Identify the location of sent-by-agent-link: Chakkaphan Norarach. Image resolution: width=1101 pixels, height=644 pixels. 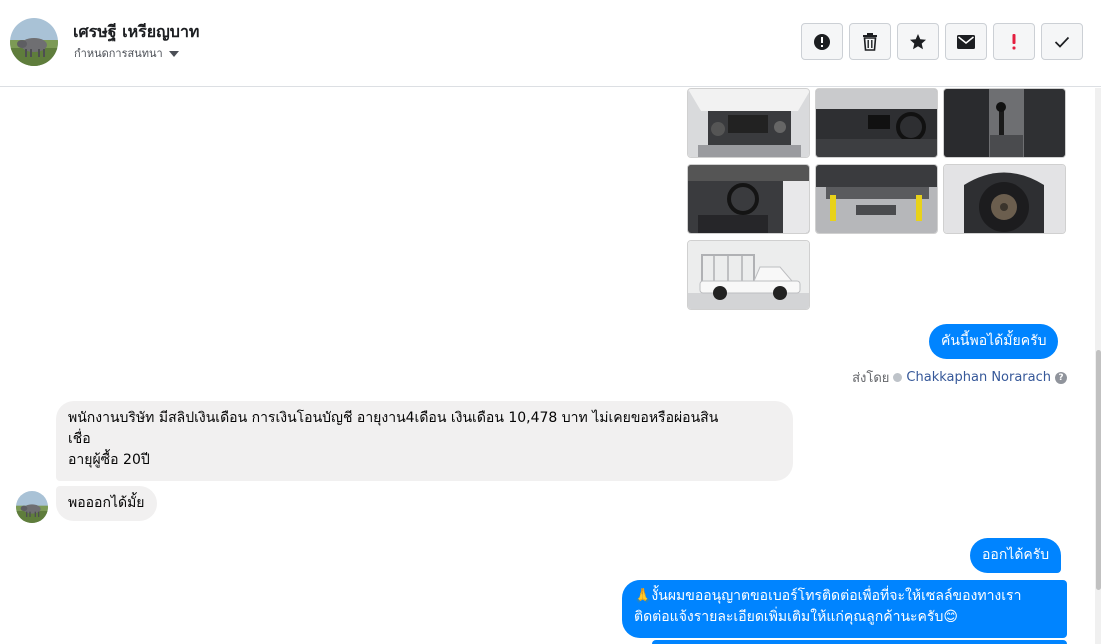
(978, 377).